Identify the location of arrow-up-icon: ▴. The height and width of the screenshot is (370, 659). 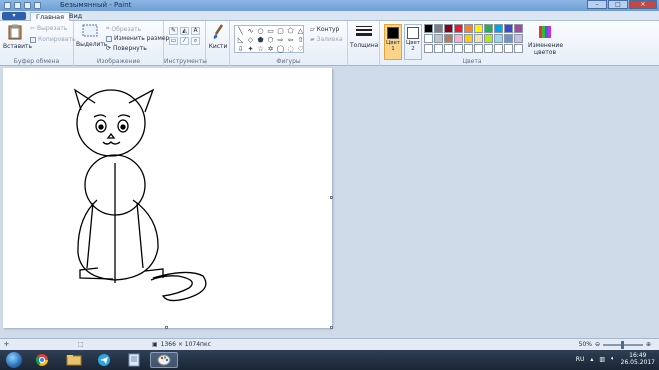
(591, 359).